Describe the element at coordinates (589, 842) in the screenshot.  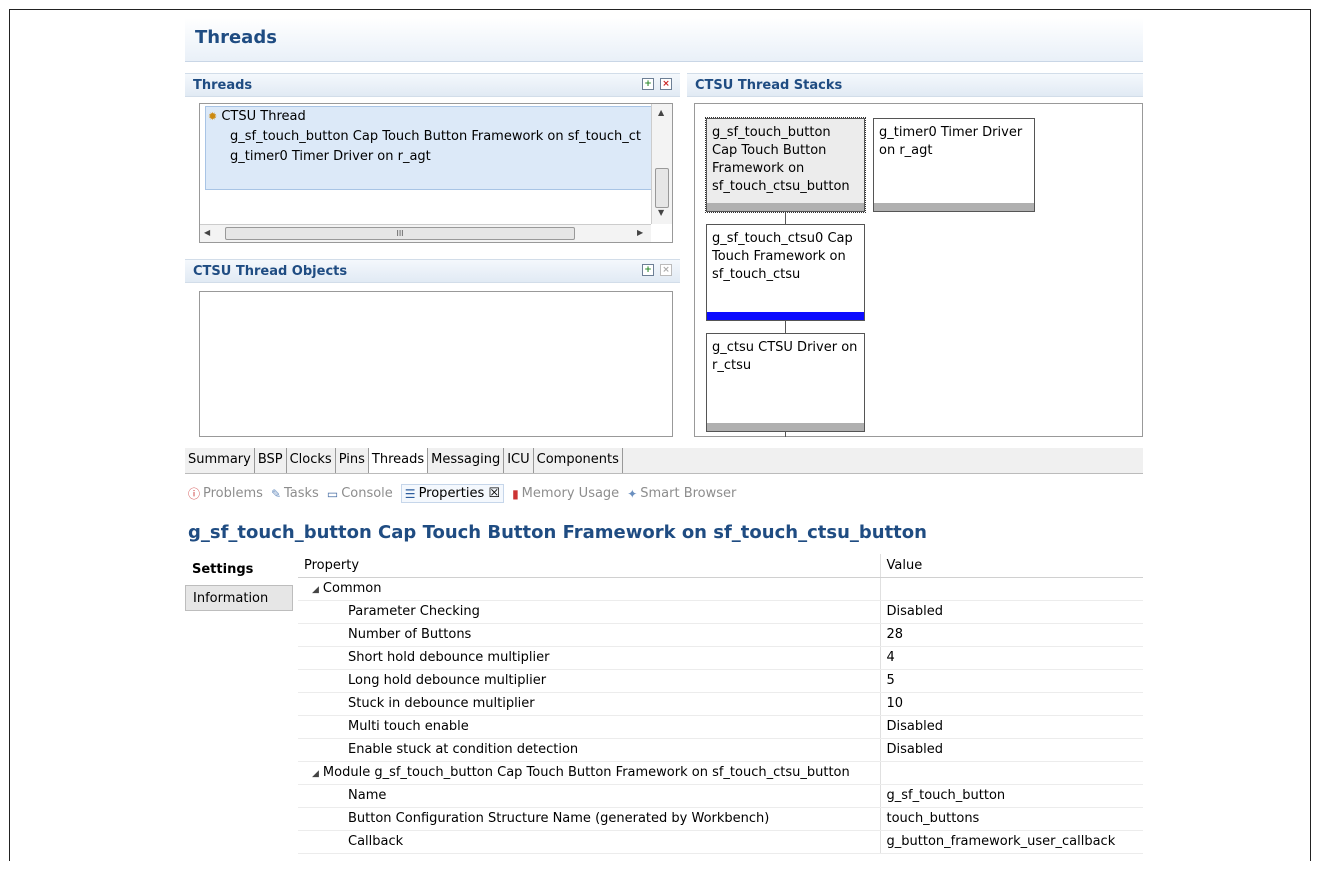
I see `property-name: Callback` at that location.